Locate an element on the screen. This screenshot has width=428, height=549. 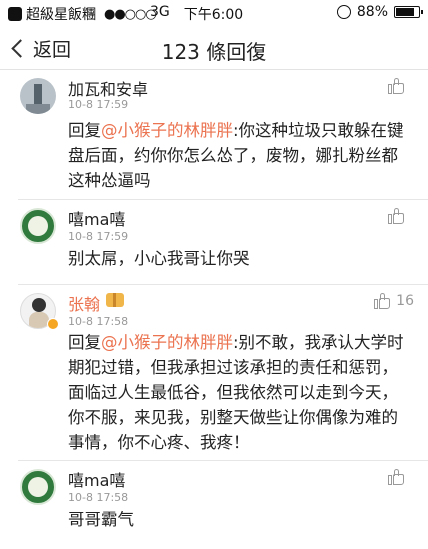
status-center: 3G 下午6:00 is located at coordinates (196, 14).